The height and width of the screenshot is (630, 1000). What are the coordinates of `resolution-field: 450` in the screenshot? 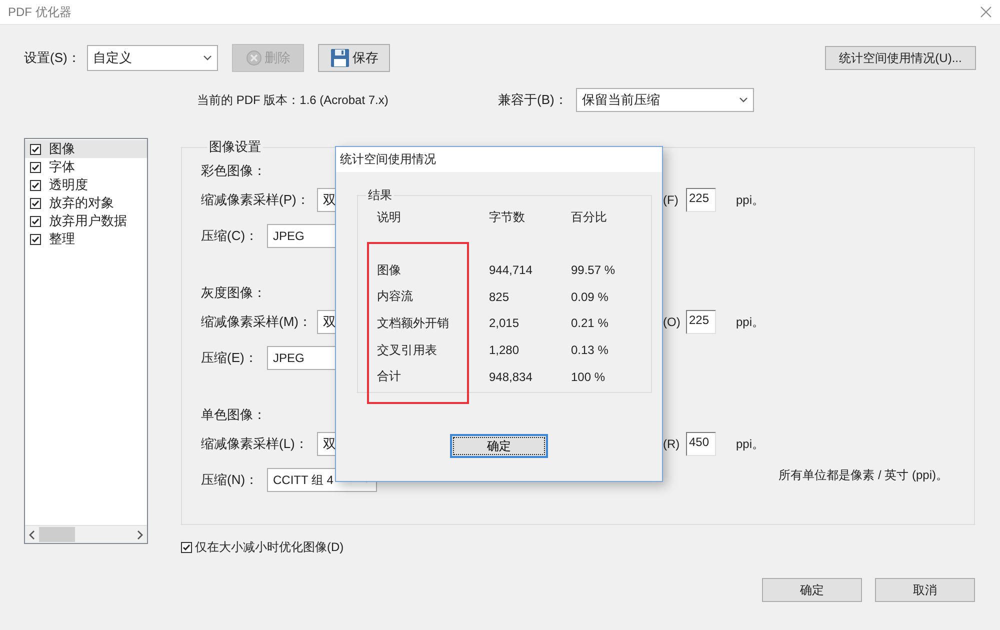 It's located at (701, 444).